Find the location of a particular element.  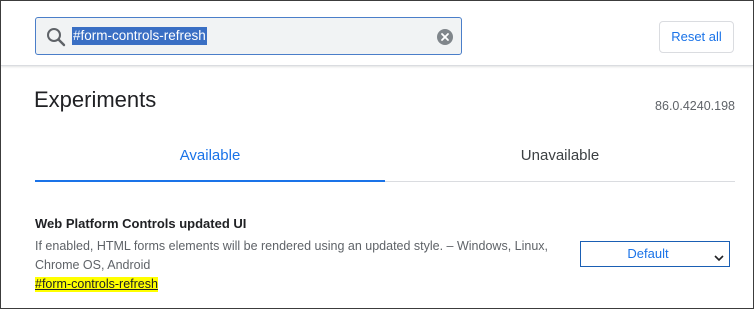

page-title: Experiments is located at coordinates (95, 99).